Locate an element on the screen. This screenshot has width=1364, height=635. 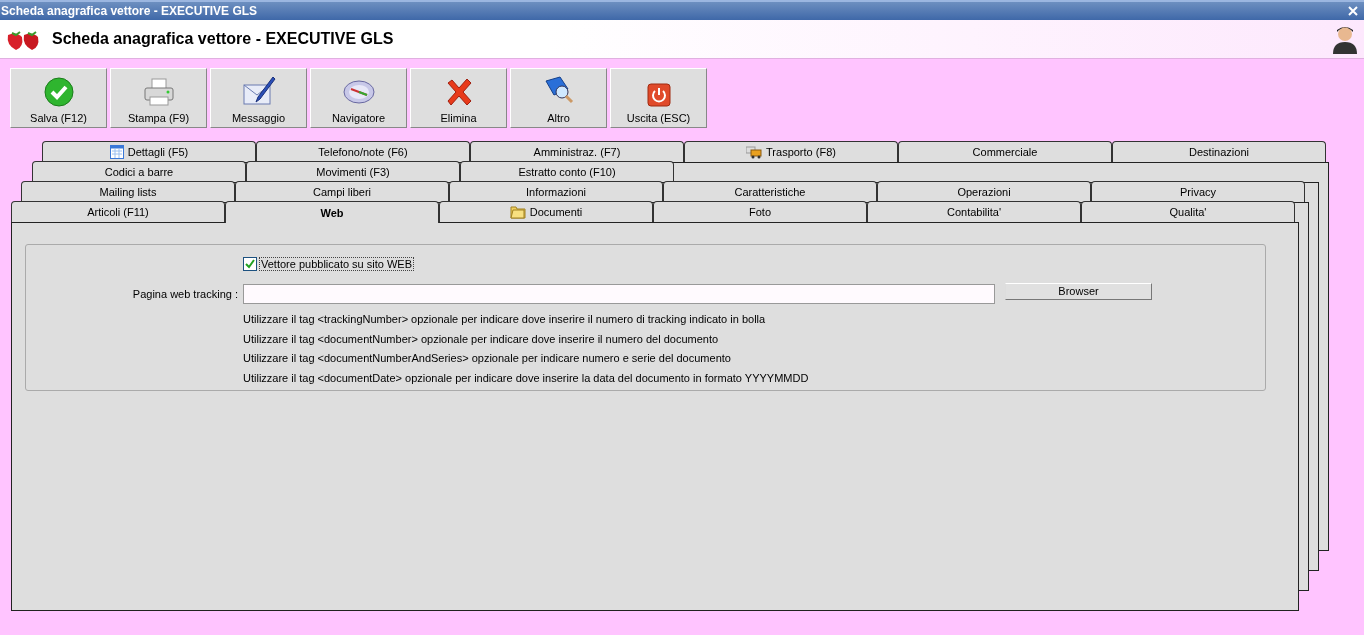
toolbar-button: Elimina is located at coordinates (458, 98).